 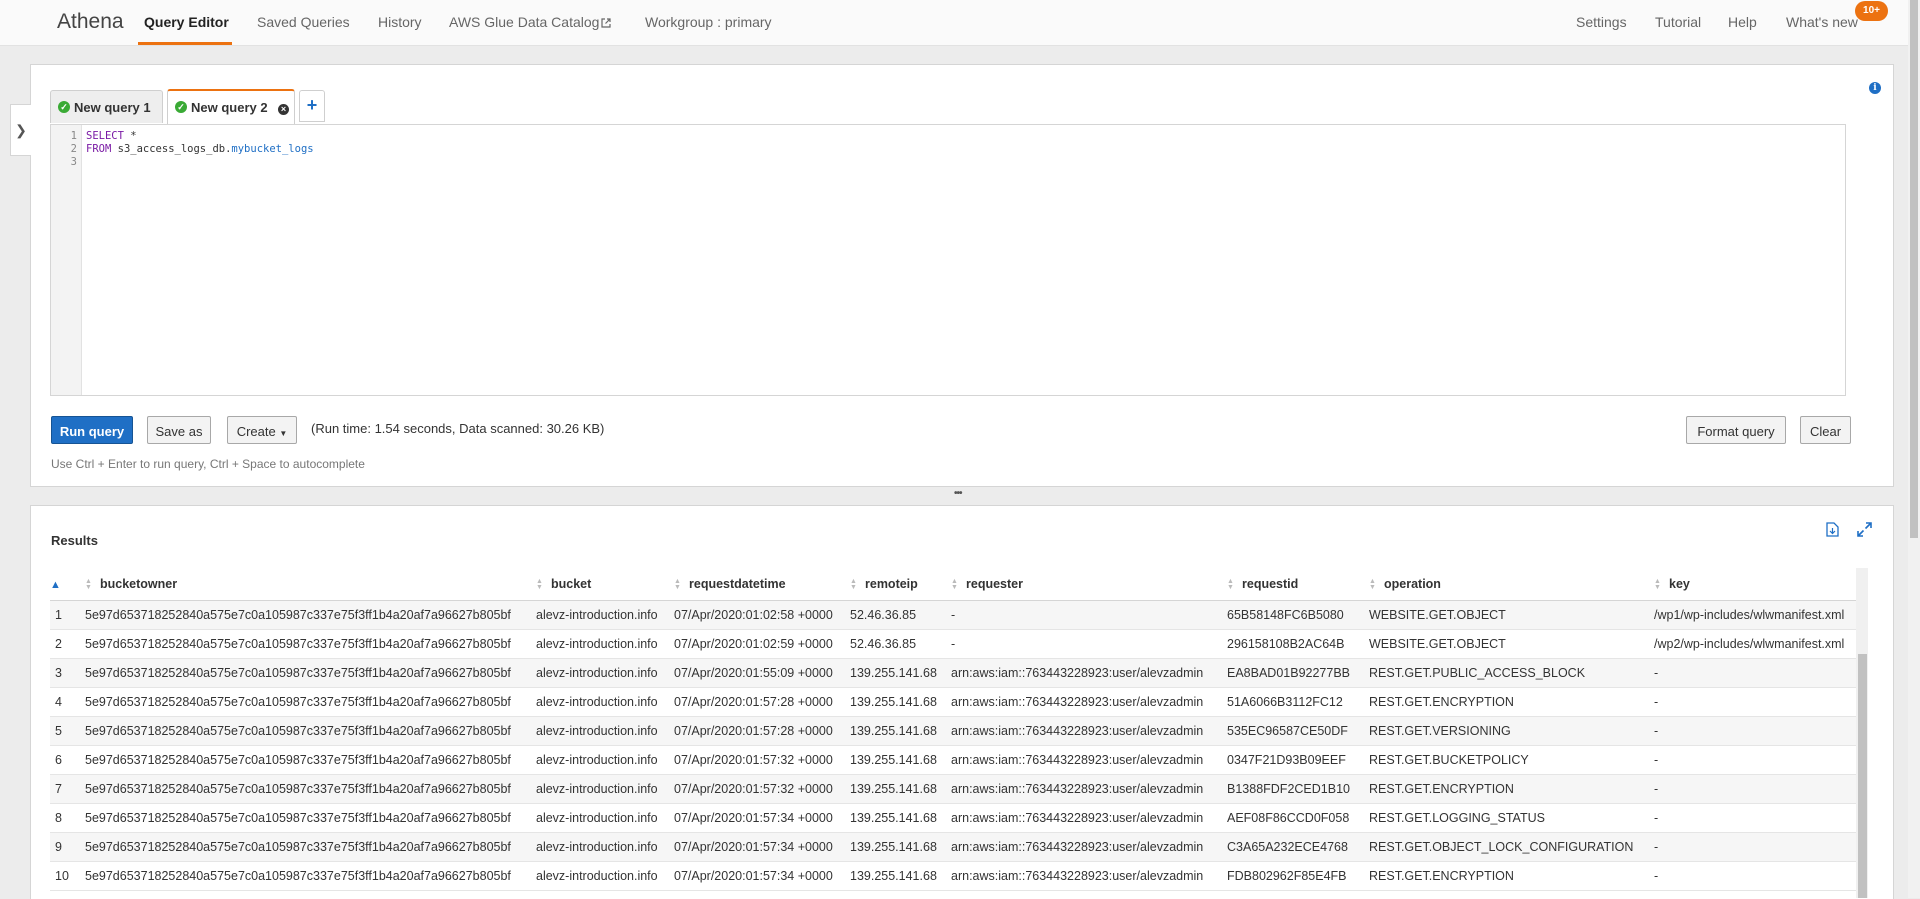 What do you see at coordinates (1511, 847) in the screenshot?
I see `table-cell: REST.GET.OBJECT_LOCK_CONFIGURATION` at bounding box center [1511, 847].